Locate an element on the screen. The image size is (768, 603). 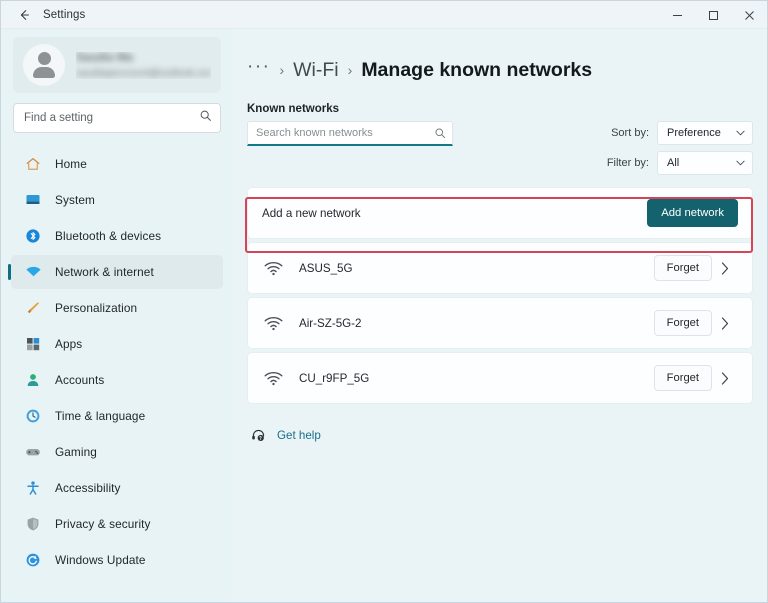
sidebar-item-label: Gaming is located at coordinates (76, 452).